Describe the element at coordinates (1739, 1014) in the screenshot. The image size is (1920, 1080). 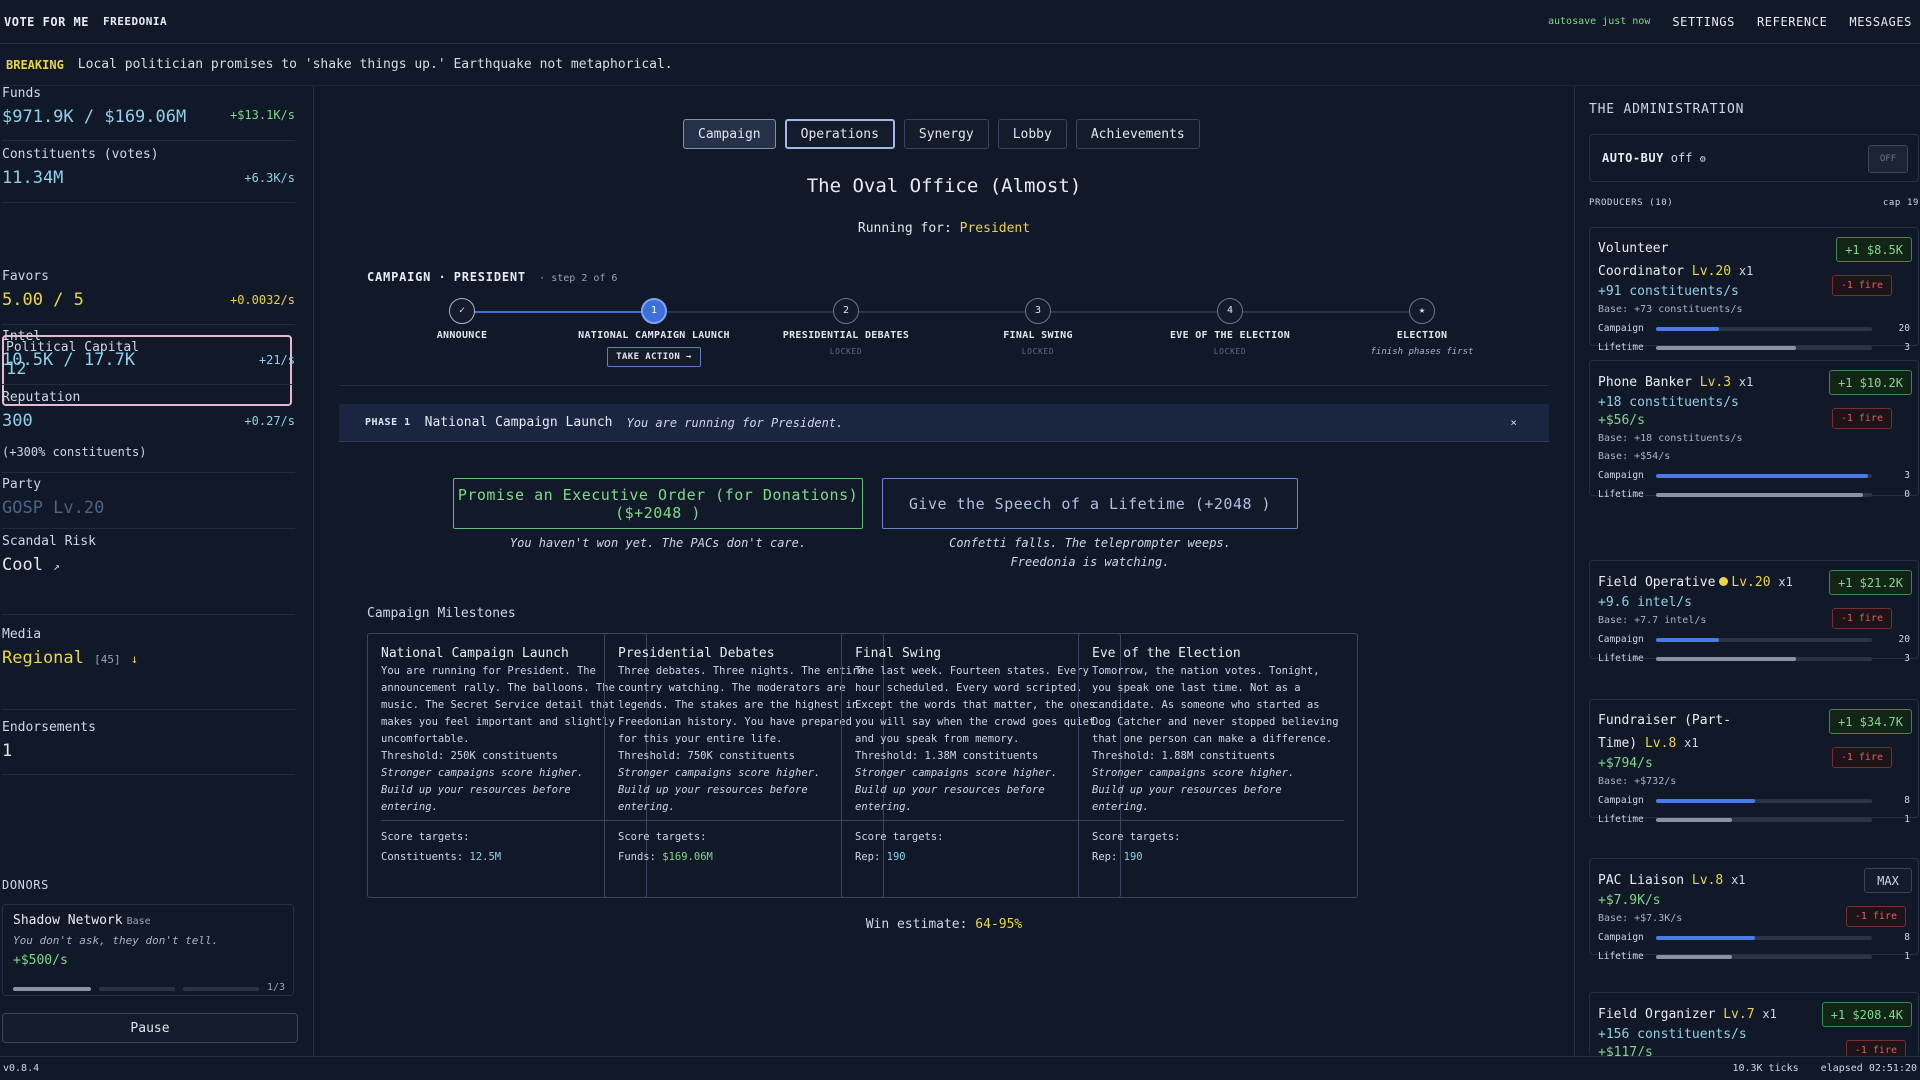
I see `producer-level: Lv.7` at that location.